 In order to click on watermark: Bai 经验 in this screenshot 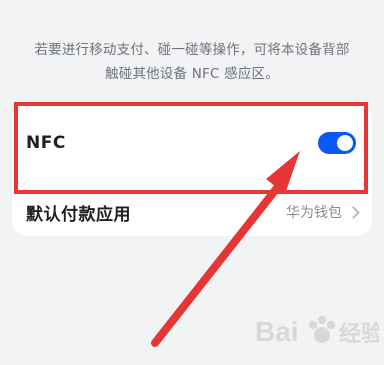, I will do `click(317, 331)`.